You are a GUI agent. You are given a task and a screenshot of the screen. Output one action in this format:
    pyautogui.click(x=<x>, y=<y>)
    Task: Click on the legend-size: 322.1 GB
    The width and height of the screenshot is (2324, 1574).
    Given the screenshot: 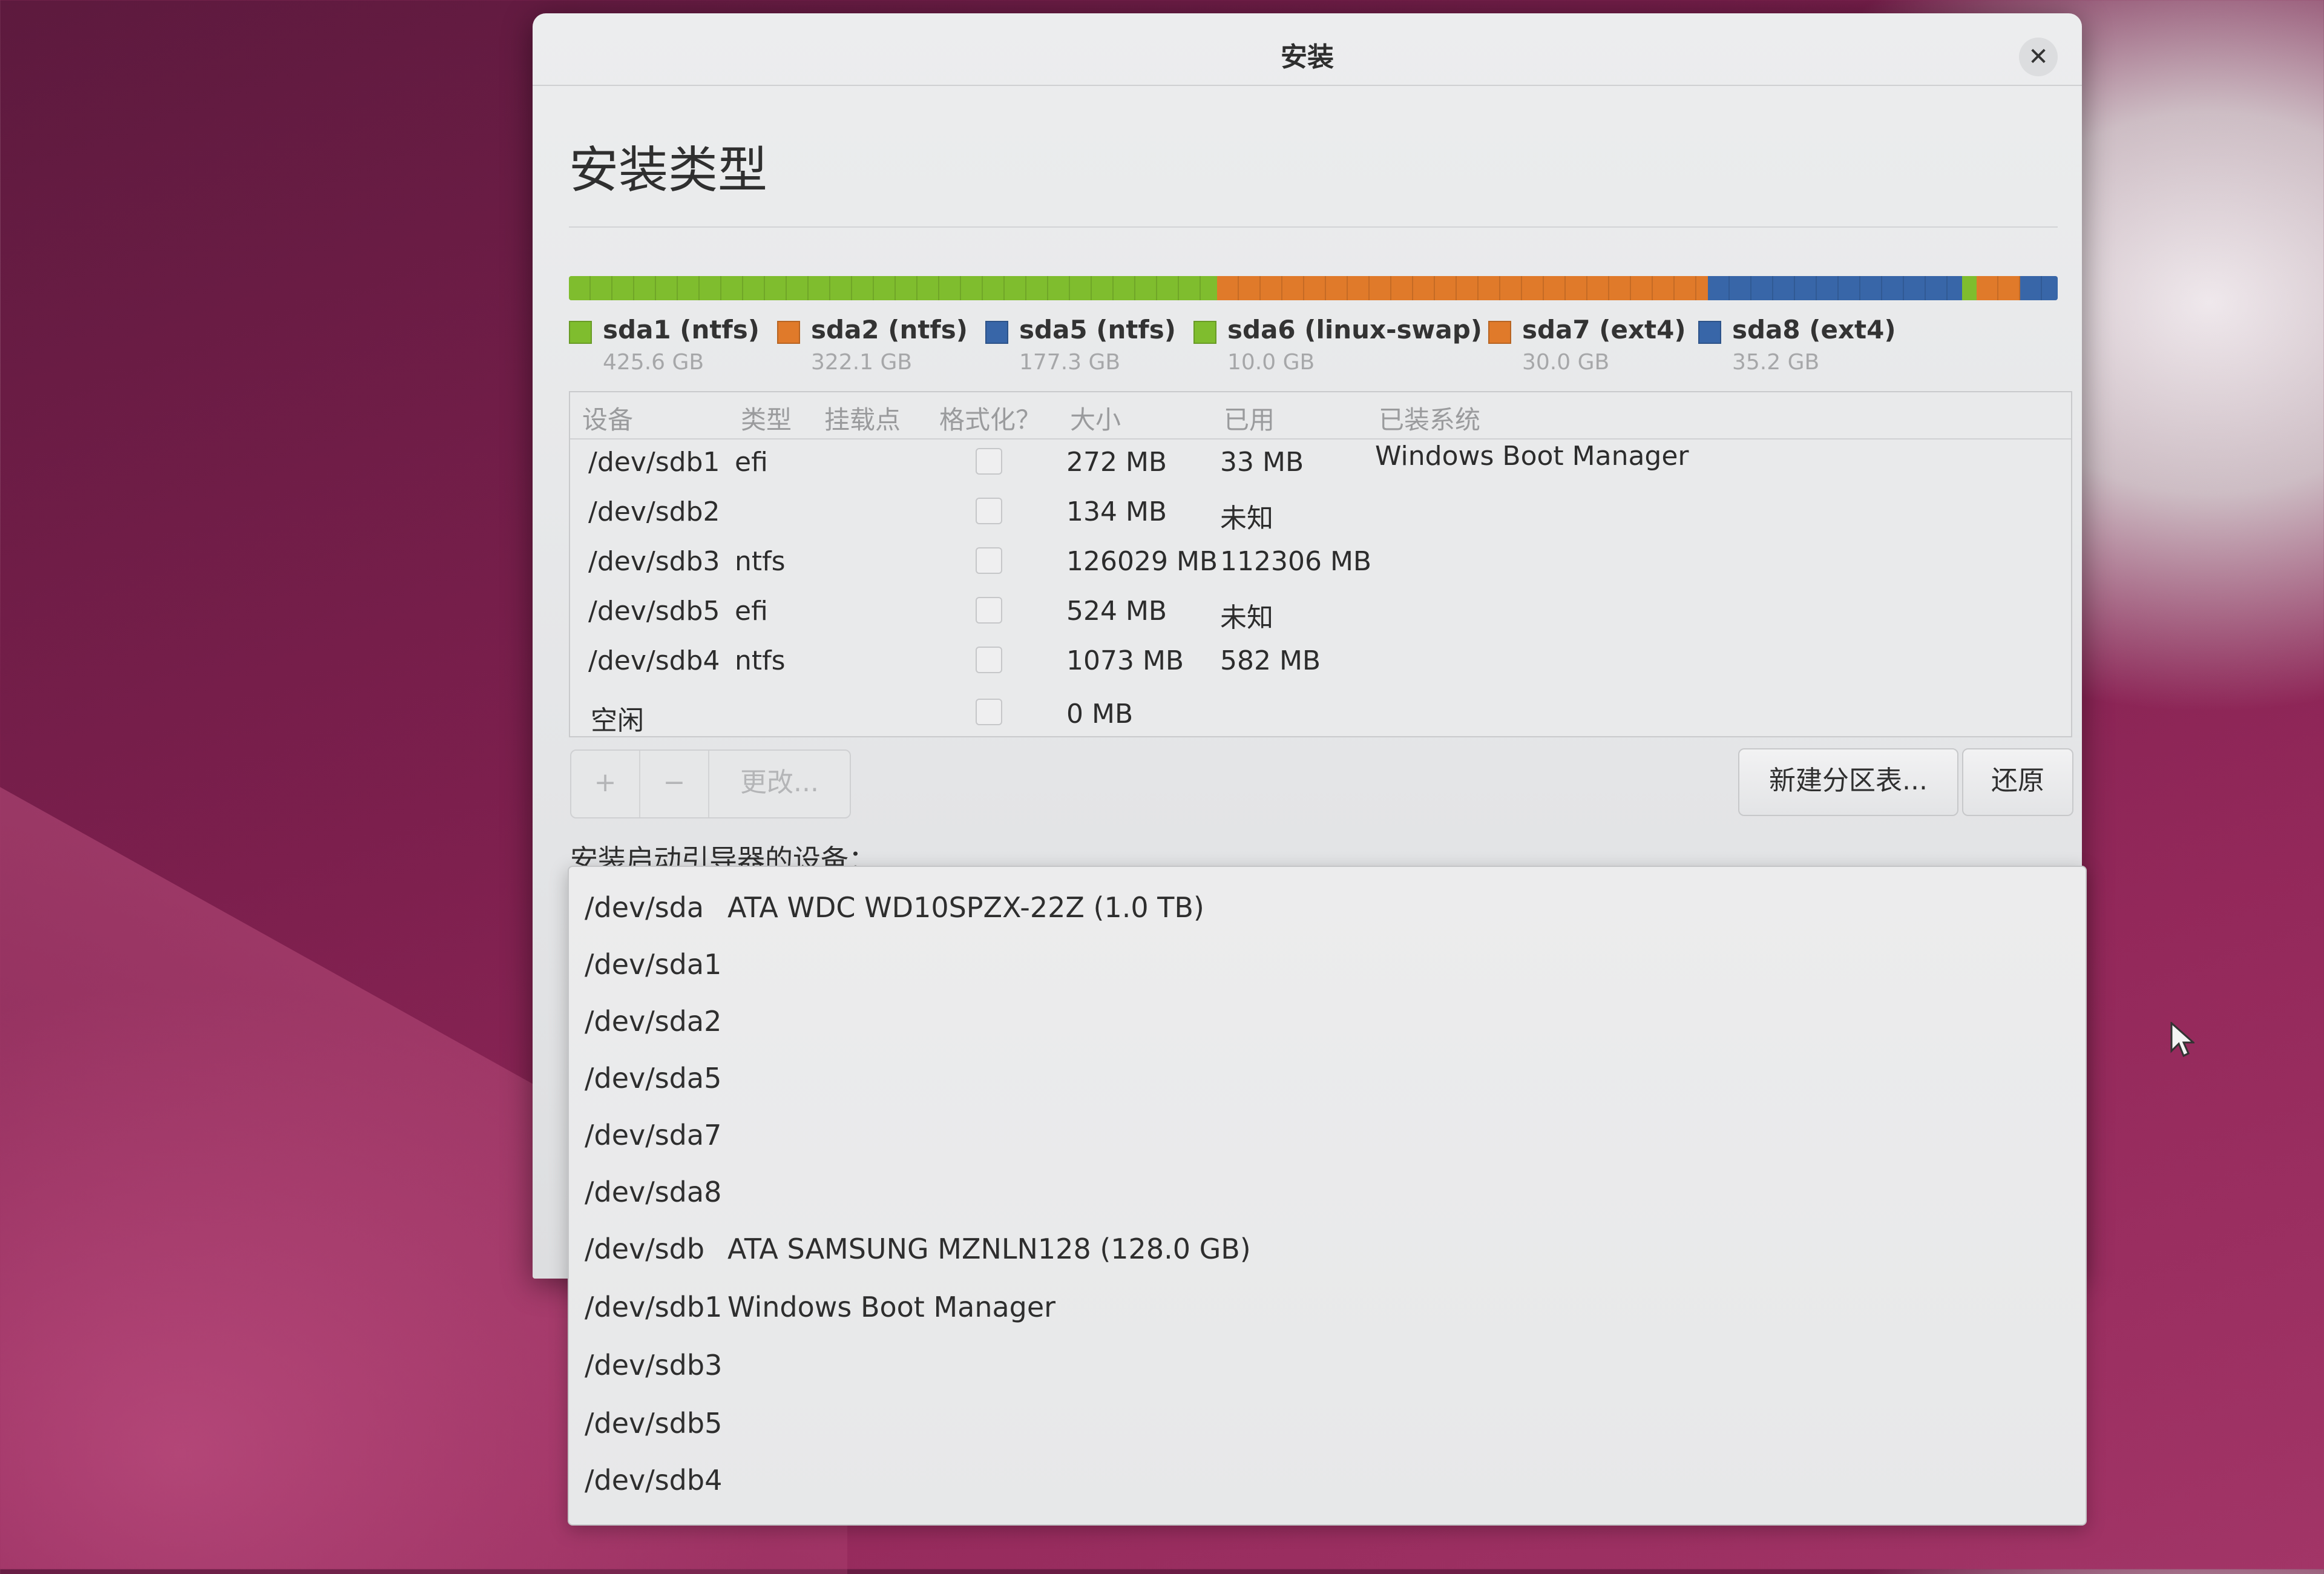 What is the action you would take?
    pyautogui.click(x=862, y=362)
    